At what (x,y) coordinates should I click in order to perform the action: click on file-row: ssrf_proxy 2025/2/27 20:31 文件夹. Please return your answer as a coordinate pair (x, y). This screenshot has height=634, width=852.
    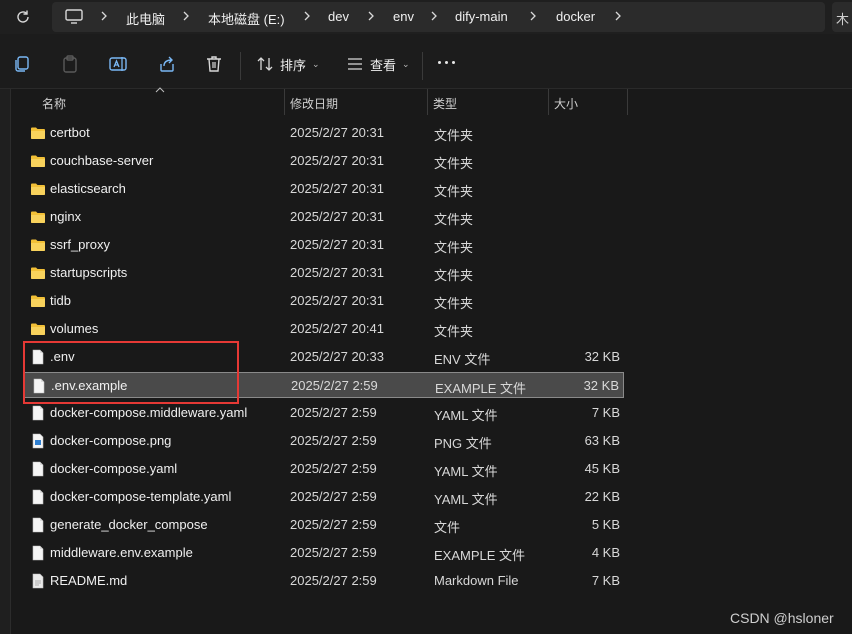
    Looking at the image, I should click on (324, 245).